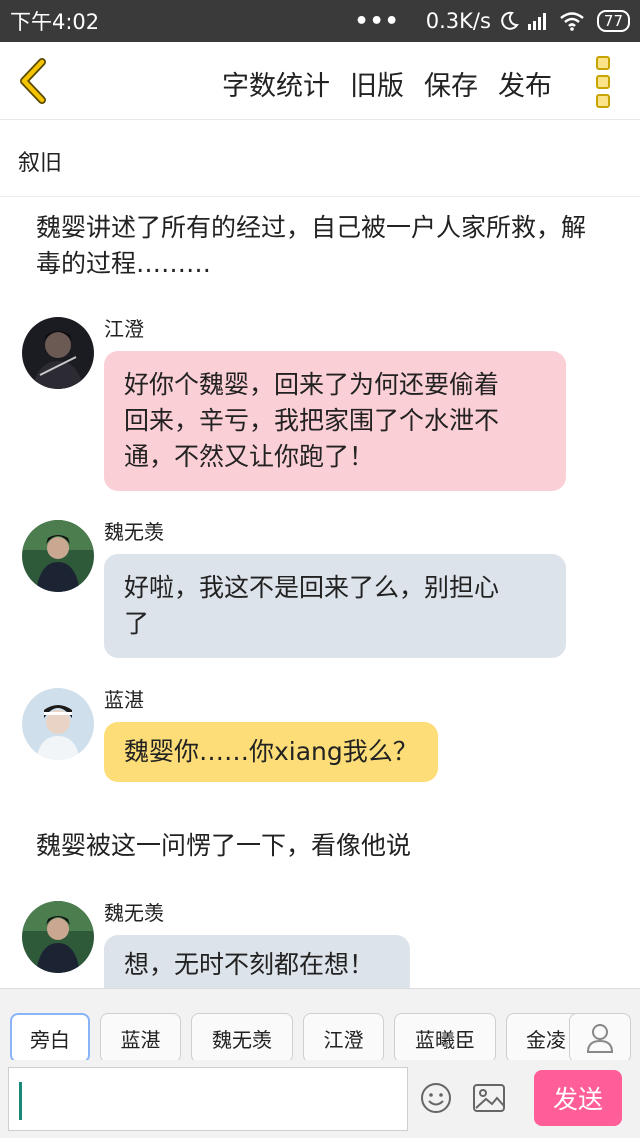 The height and width of the screenshot is (1138, 640). What do you see at coordinates (536, 21) in the screenshot?
I see `signal-icon` at bounding box center [536, 21].